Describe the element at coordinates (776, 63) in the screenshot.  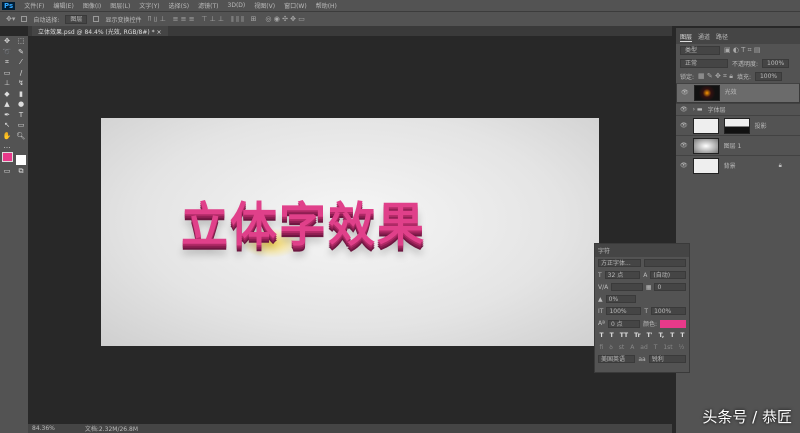
I see `opacity-field: 100%` at that location.